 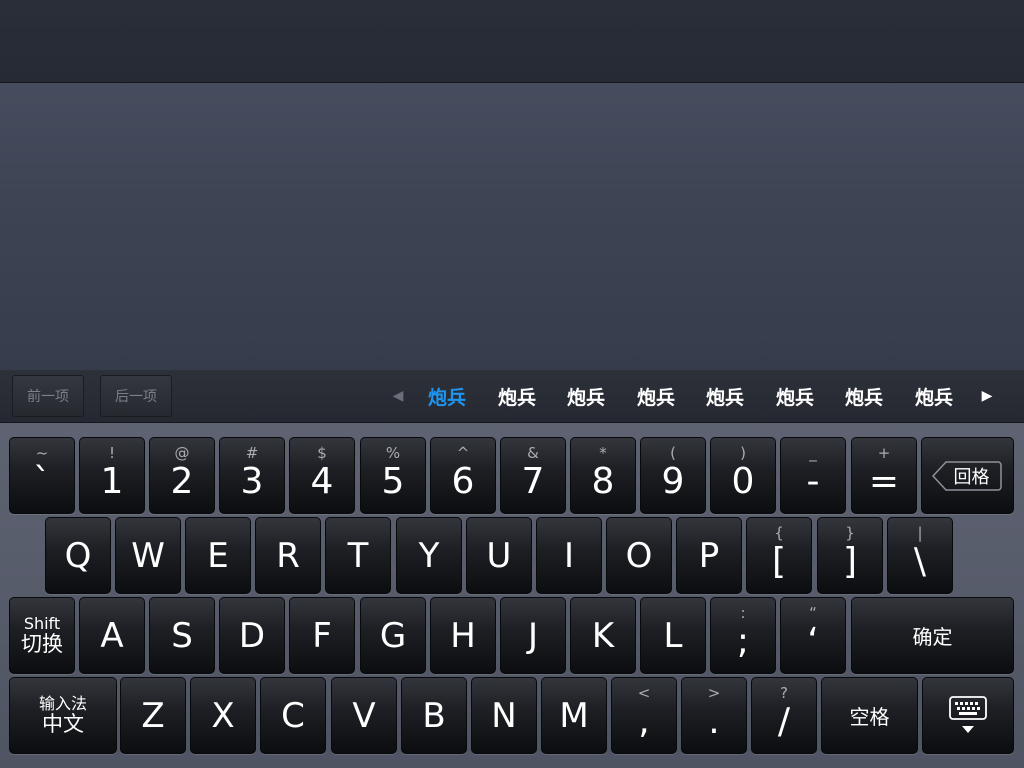 What do you see at coordinates (393, 475) in the screenshot?
I see `key-5: % 5` at bounding box center [393, 475].